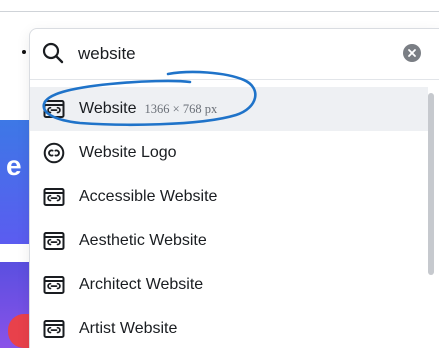 The image size is (439, 348). I want to click on result-website: Website 1366 × 768 px, so click(229, 109).